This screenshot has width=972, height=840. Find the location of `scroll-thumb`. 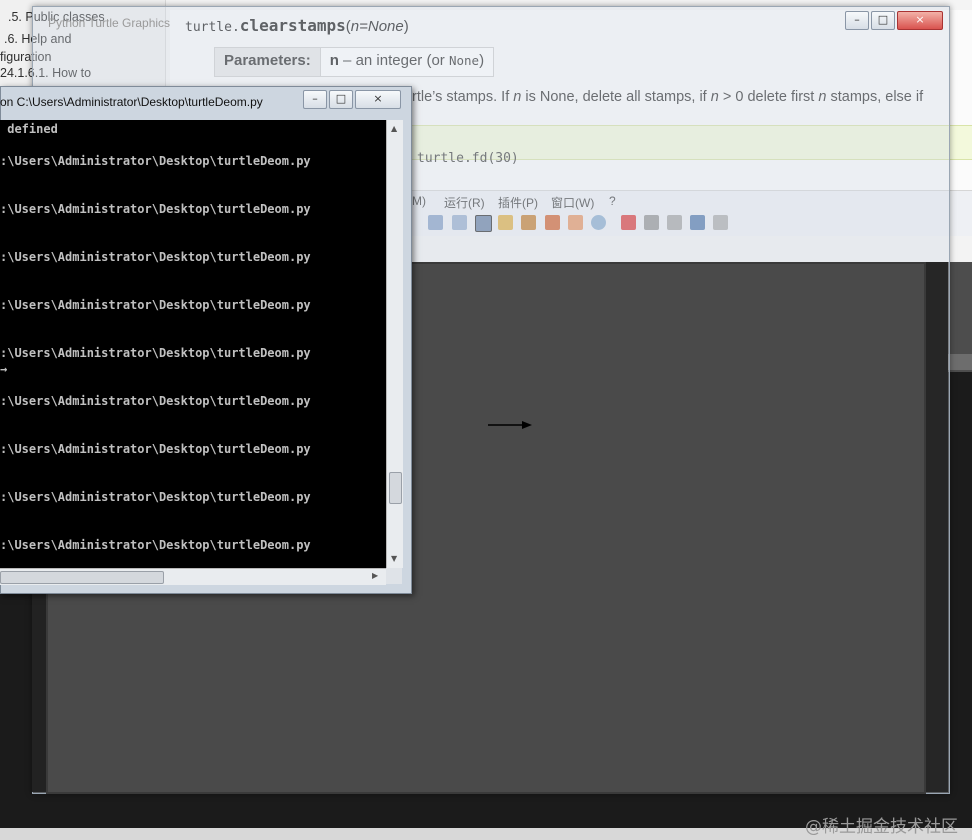

scroll-thumb is located at coordinates (395, 488).